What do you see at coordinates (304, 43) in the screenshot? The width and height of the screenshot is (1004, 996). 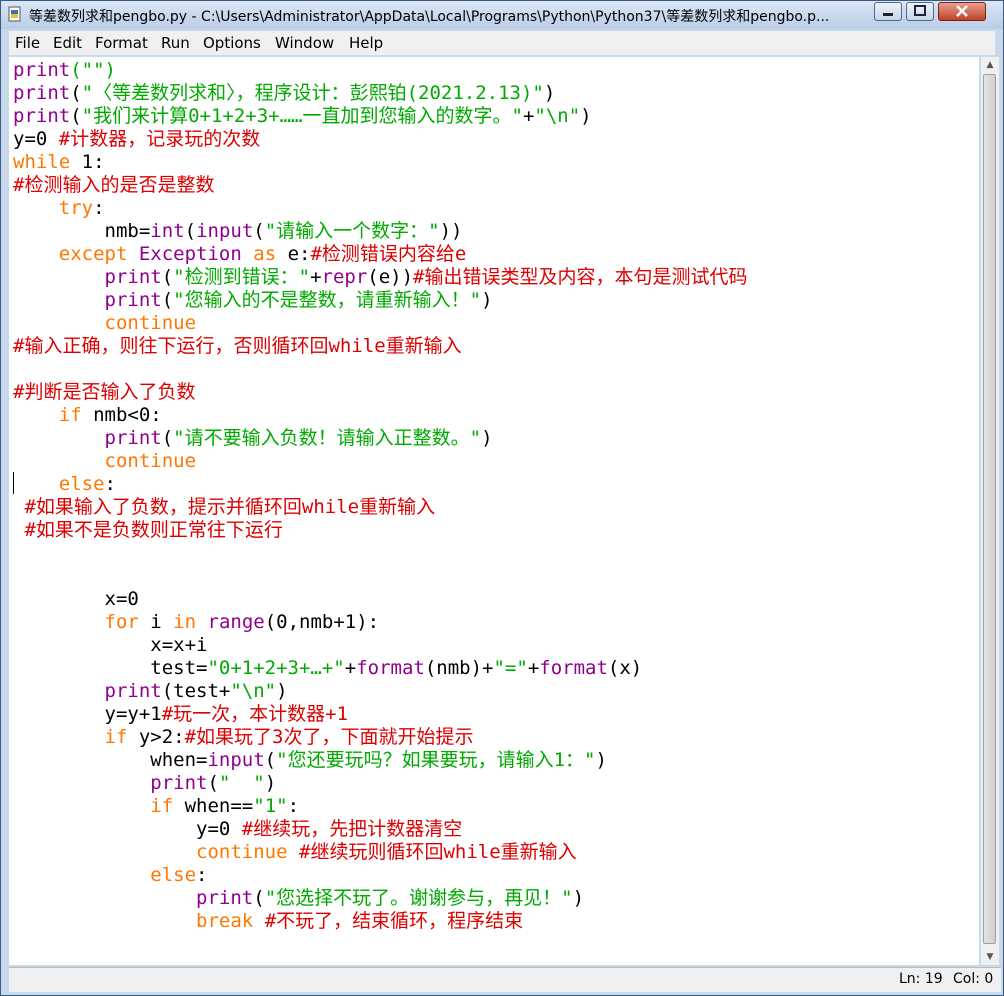 I see `menu-window: Window` at bounding box center [304, 43].